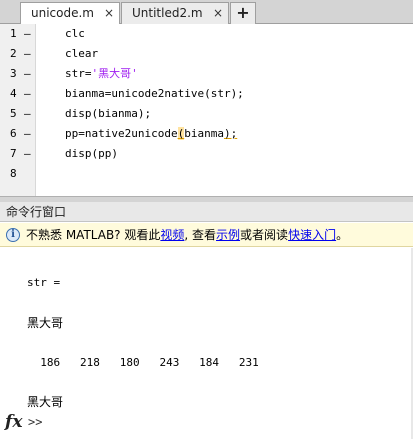 The height and width of the screenshot is (439, 413). I want to click on code-line-4: 4 – bianma=unicode2native(str);, so click(206, 94).